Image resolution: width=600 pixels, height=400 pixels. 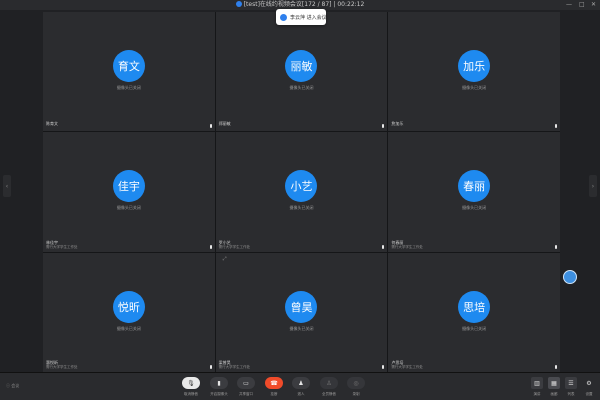 I want to click on avatar: 育文, so click(x=128, y=66).